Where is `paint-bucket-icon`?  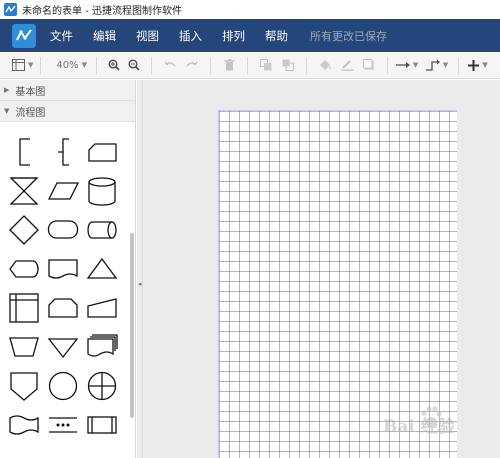 paint-bucket-icon is located at coordinates (325, 65).